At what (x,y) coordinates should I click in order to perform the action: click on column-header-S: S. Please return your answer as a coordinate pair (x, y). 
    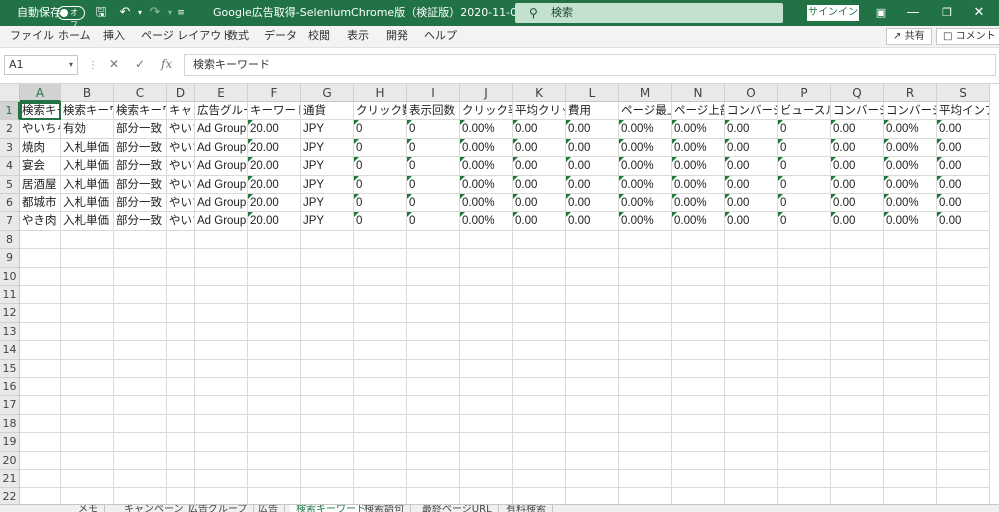
    Looking at the image, I should click on (963, 93).